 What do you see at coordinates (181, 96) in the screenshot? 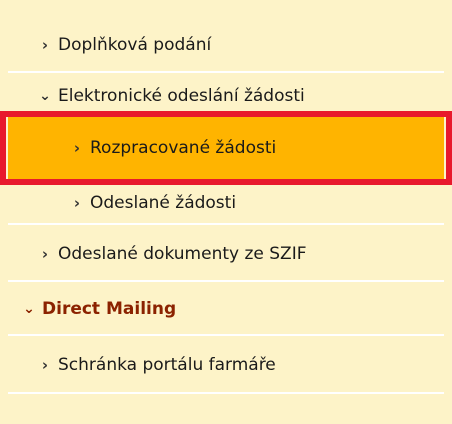
I see `menu-item-label: Elektronické odeslání žádosti` at bounding box center [181, 96].